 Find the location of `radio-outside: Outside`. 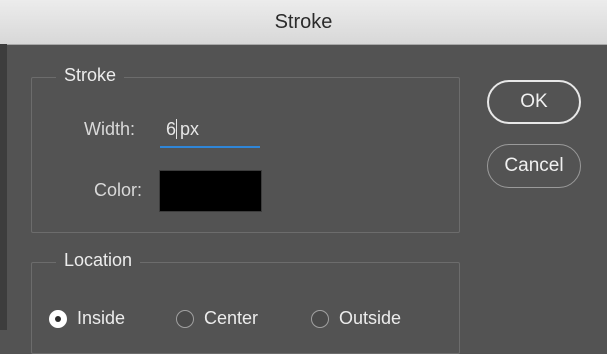

radio-outside: Outside is located at coordinates (356, 318).